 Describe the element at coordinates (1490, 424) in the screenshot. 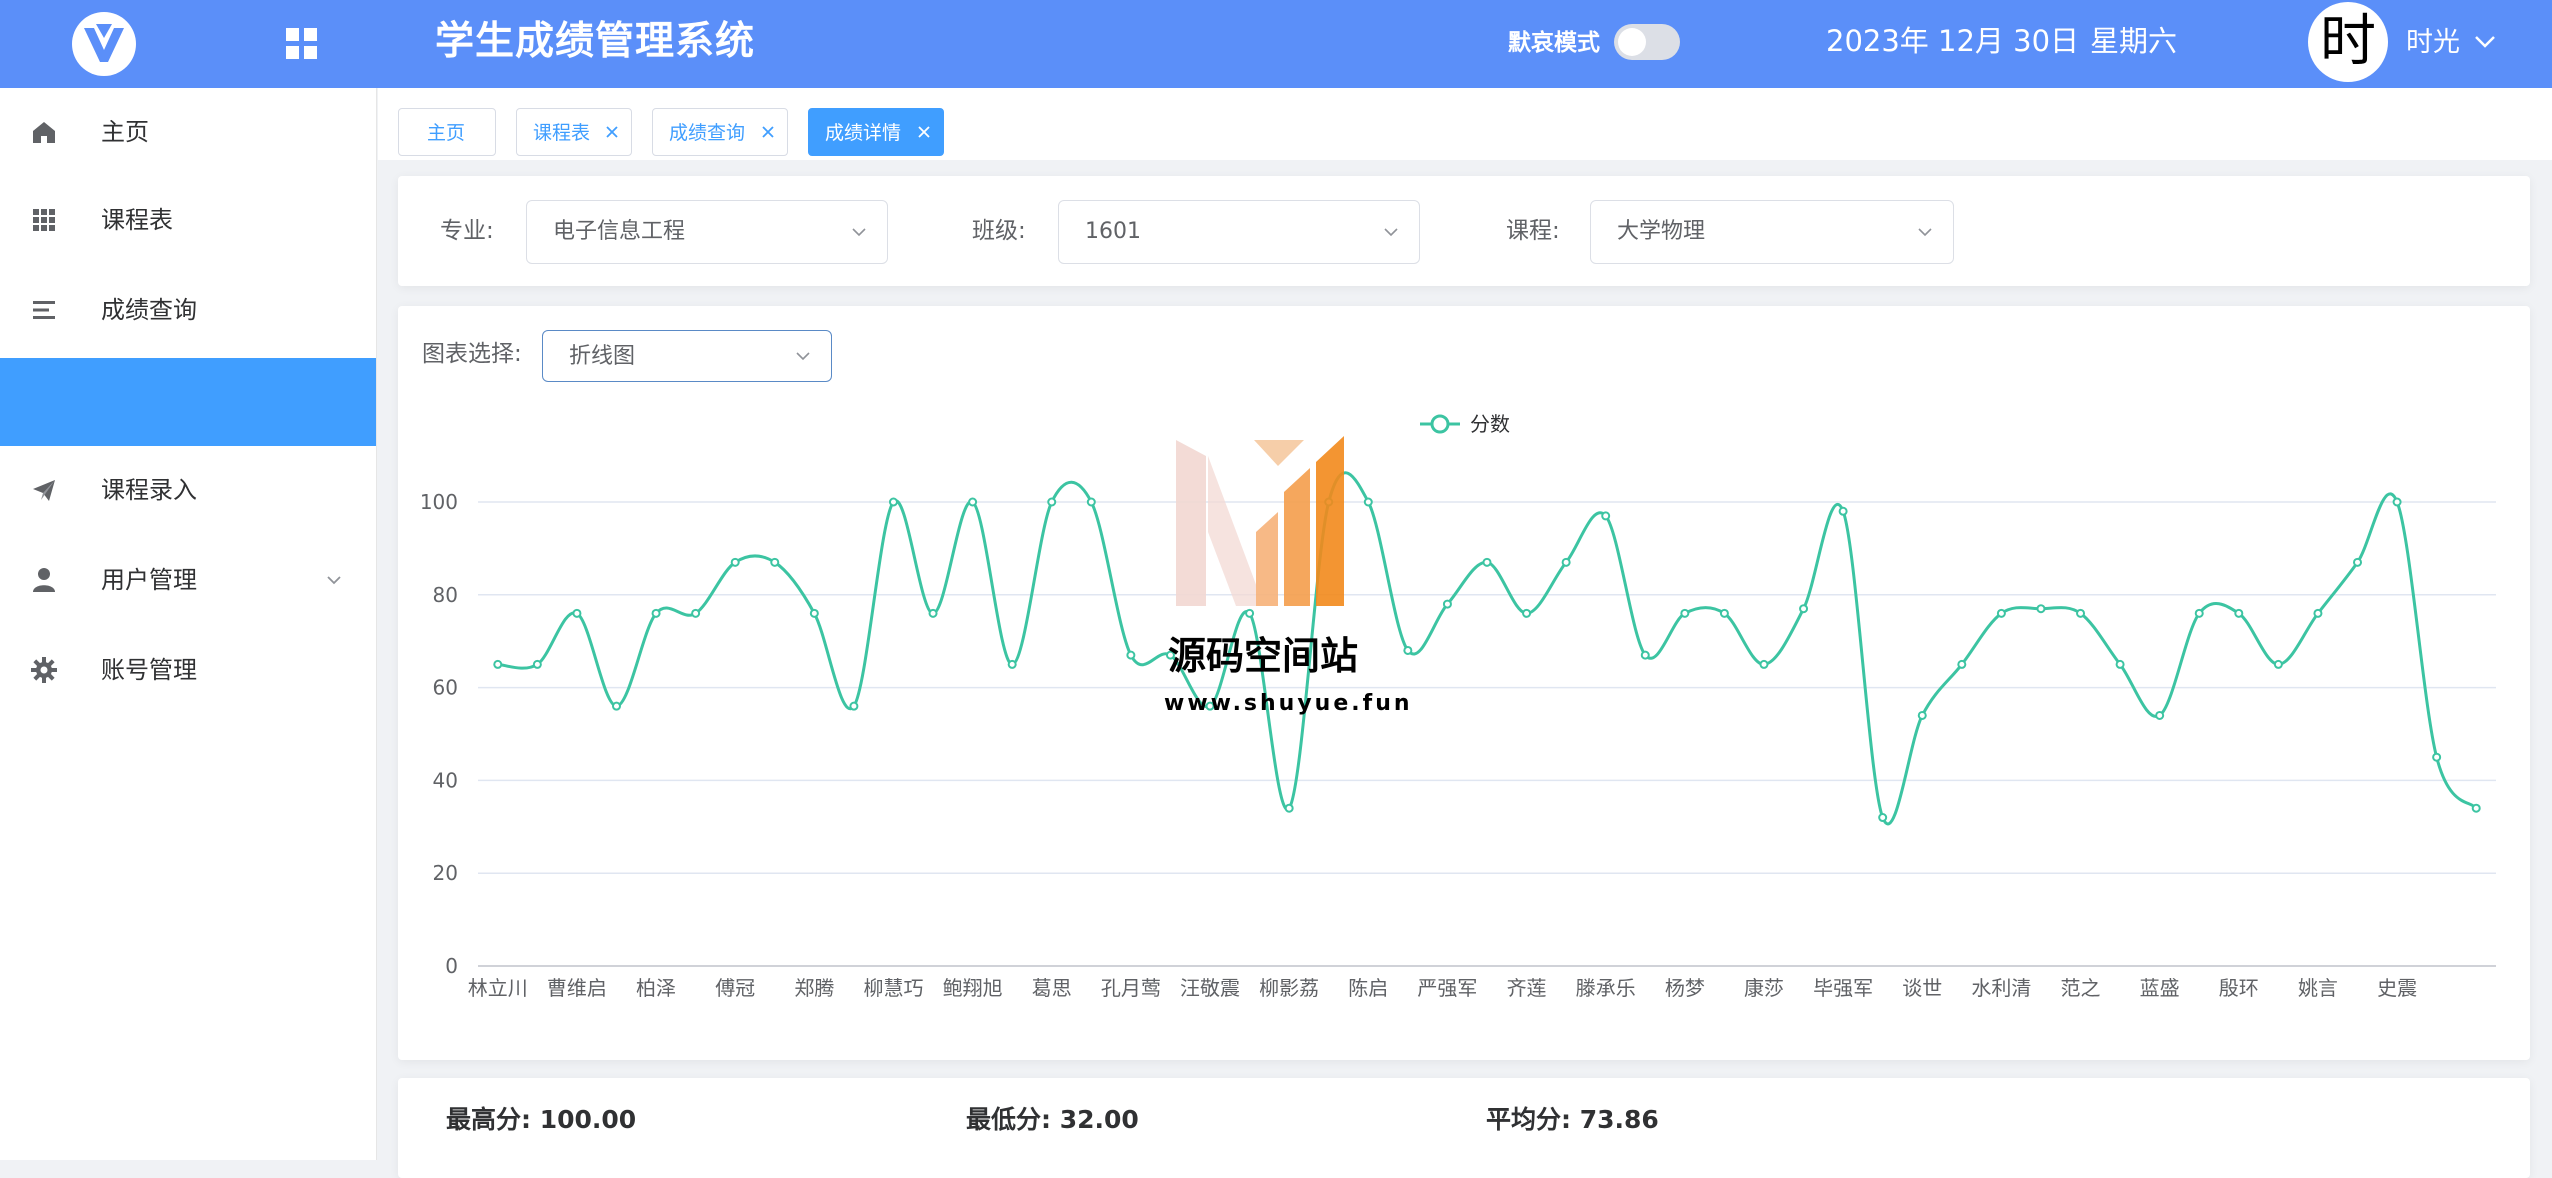

I see `legend-label: 分数` at that location.